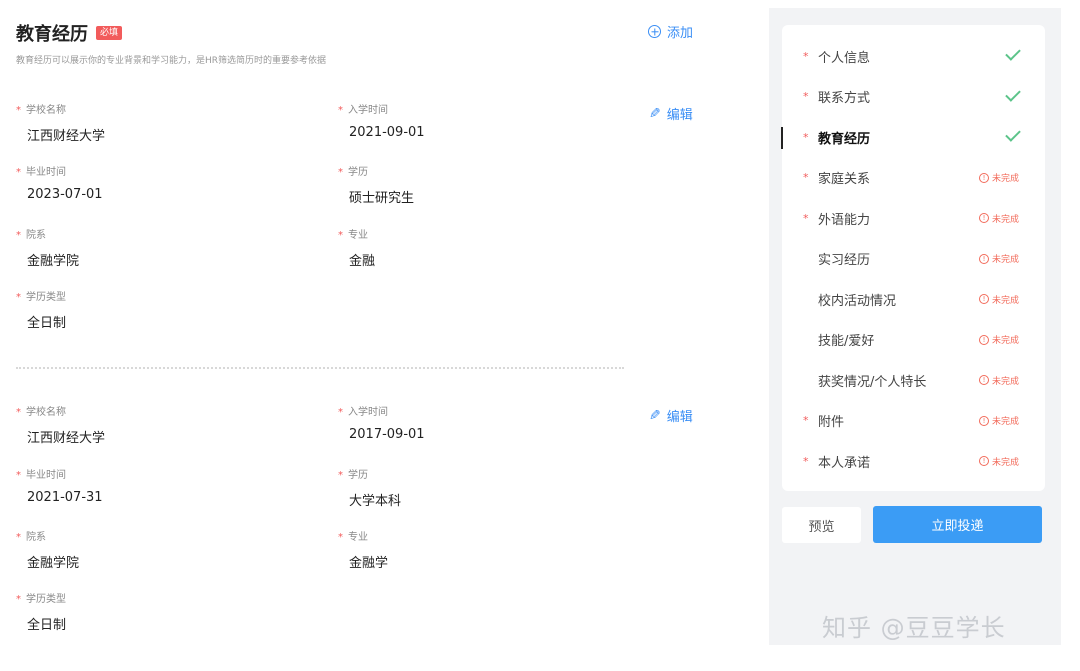 The width and height of the screenshot is (1080, 671). What do you see at coordinates (376, 186) in the screenshot?
I see `field-degree: * 学历 硕士研究生` at bounding box center [376, 186].